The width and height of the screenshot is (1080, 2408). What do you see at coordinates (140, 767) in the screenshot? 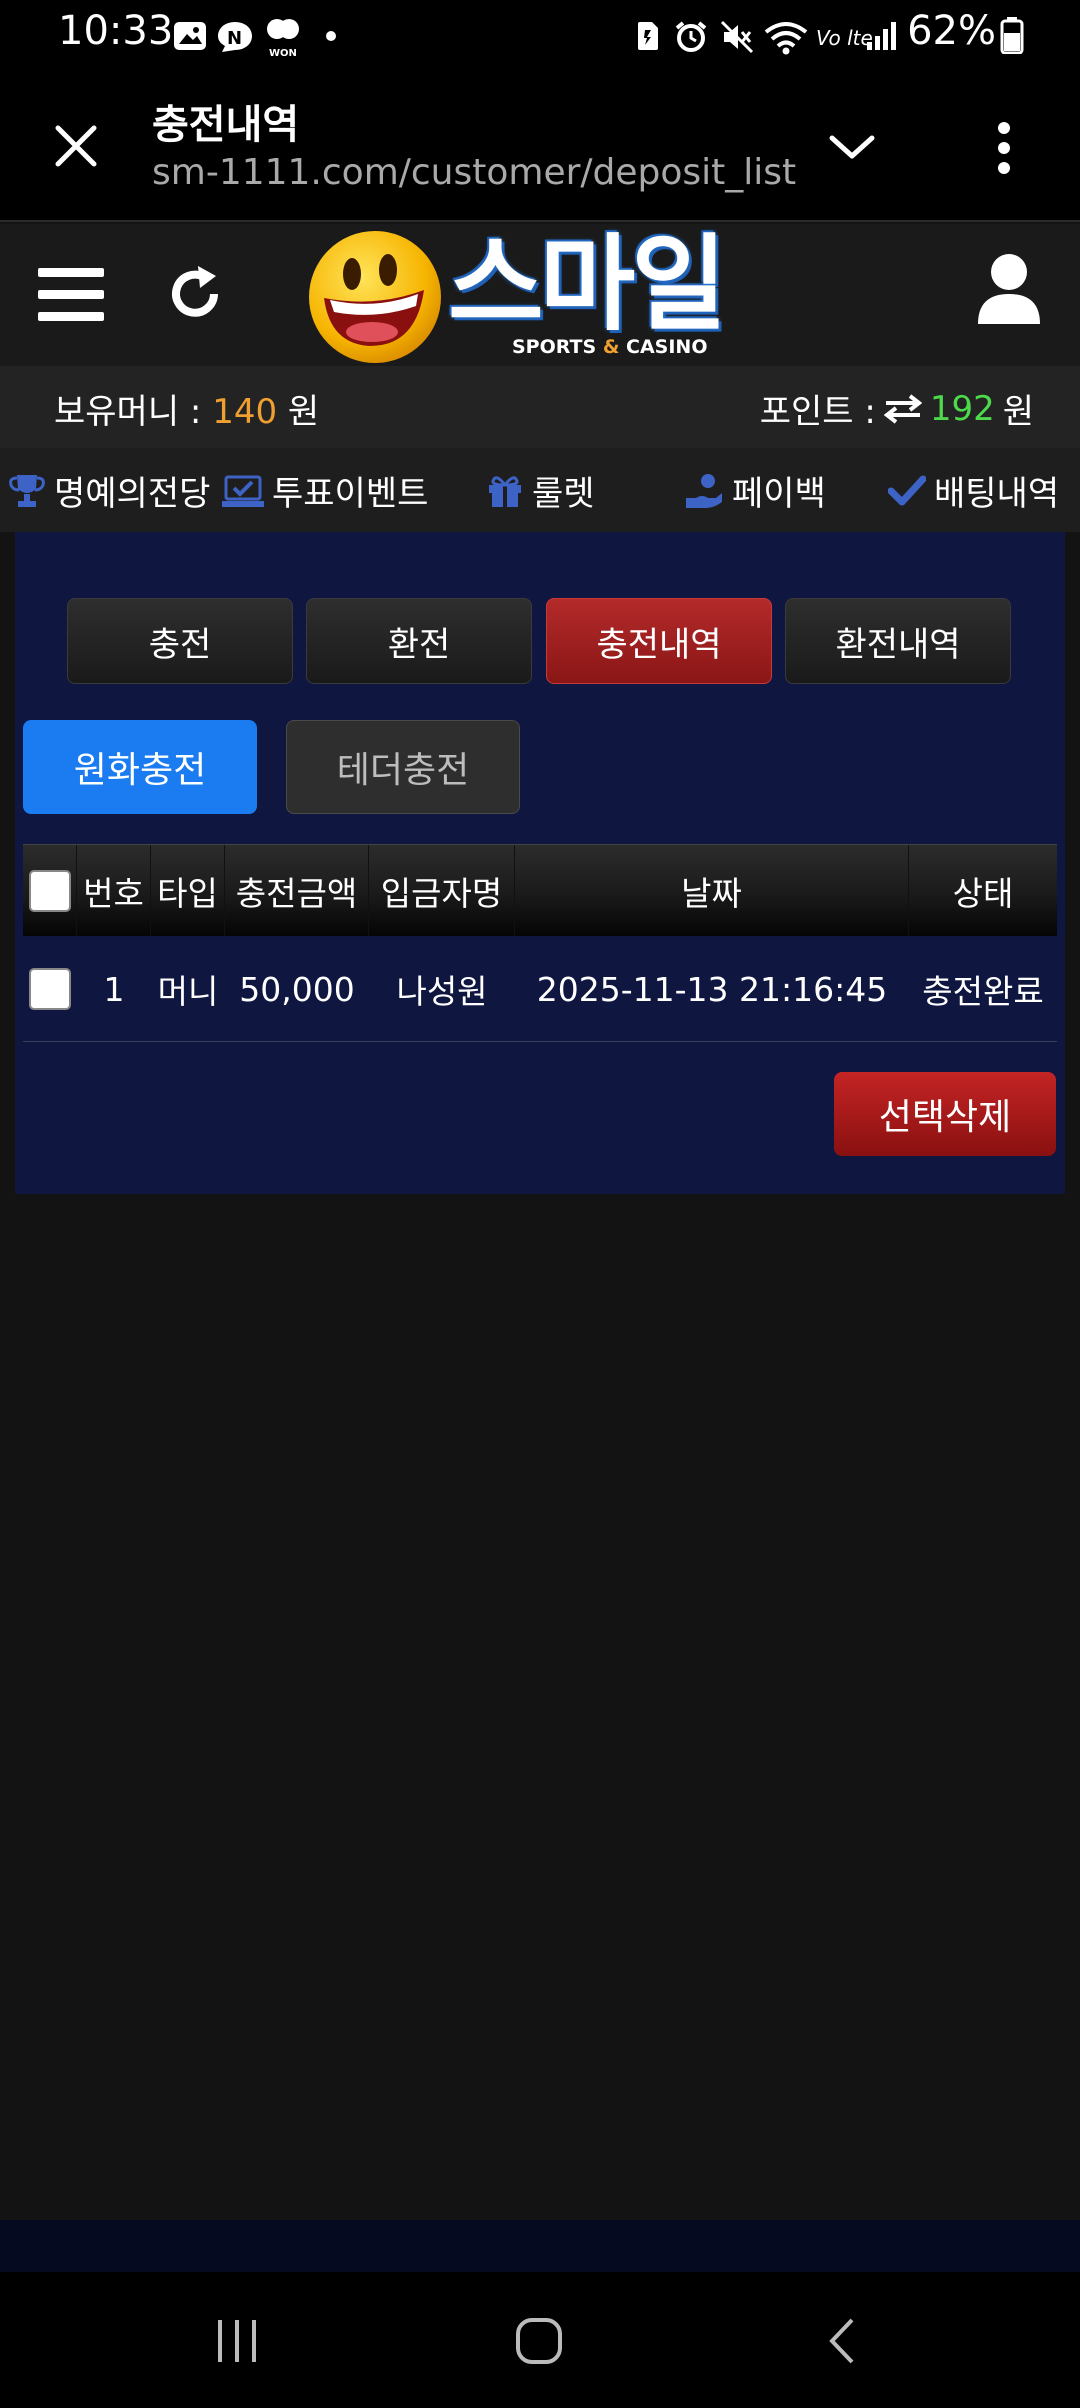
I see `subtab-krw-deposit: 원화충전` at bounding box center [140, 767].